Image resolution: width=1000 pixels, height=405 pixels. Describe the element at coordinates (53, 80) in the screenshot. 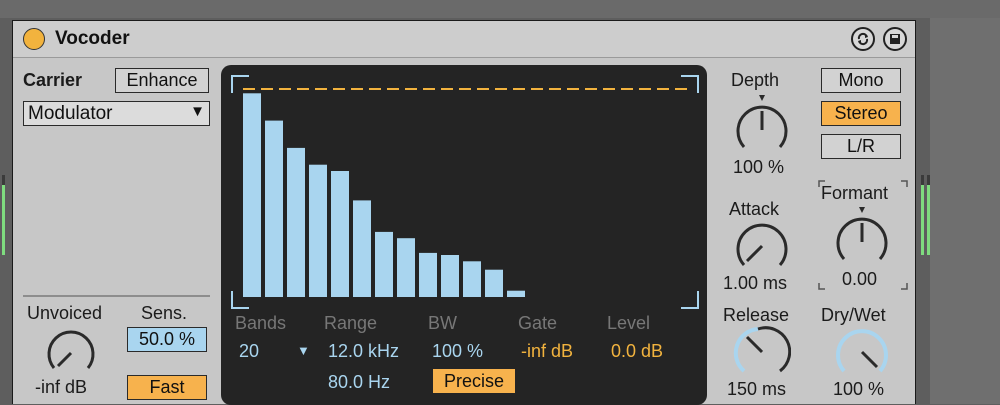

I see `carrier-label: Carrier` at that location.